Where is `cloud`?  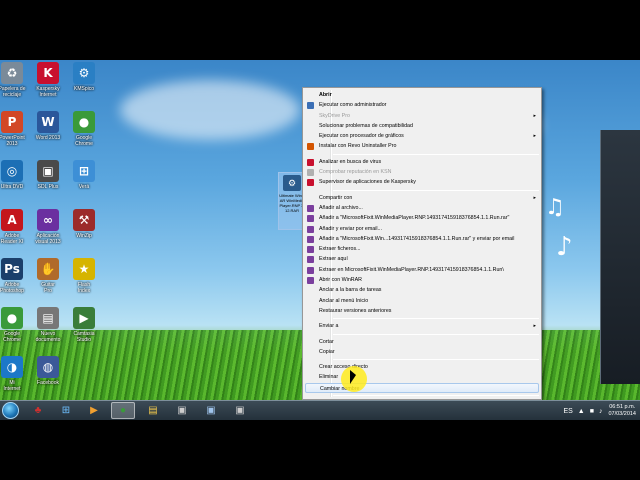 cloud is located at coordinates (210, 110).